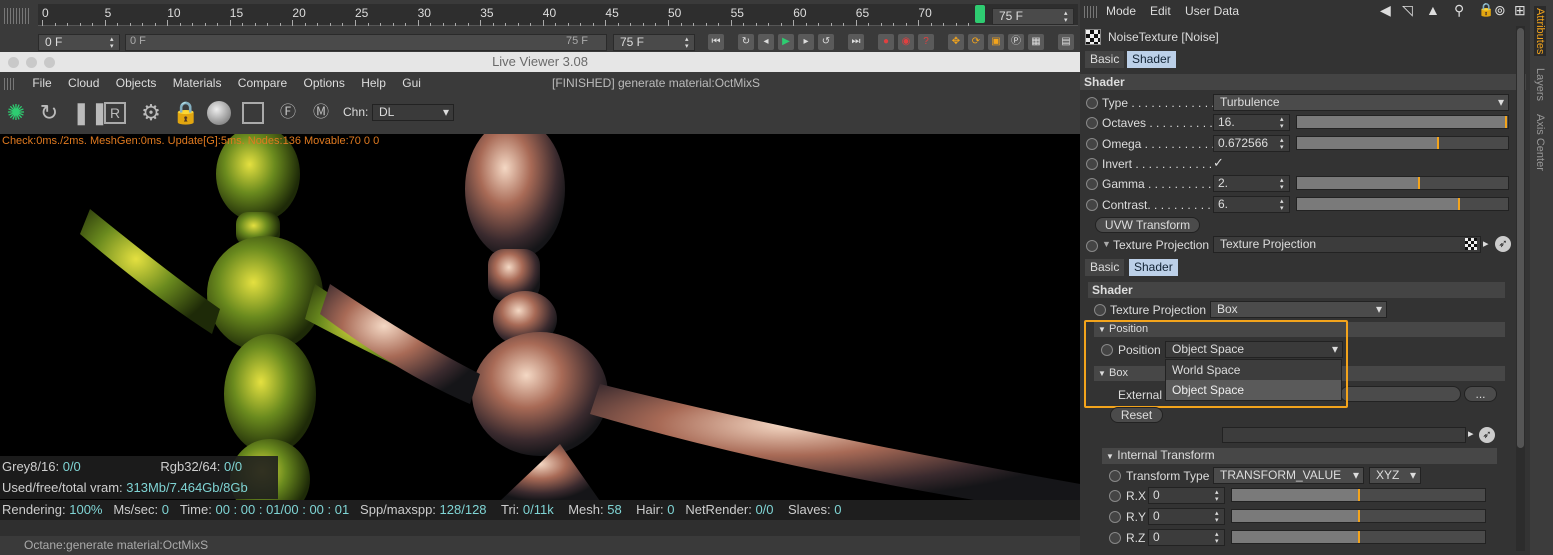 This screenshot has width=1553, height=555. I want to click on collapse-arrow-icon: ▼, so click(1106, 244).